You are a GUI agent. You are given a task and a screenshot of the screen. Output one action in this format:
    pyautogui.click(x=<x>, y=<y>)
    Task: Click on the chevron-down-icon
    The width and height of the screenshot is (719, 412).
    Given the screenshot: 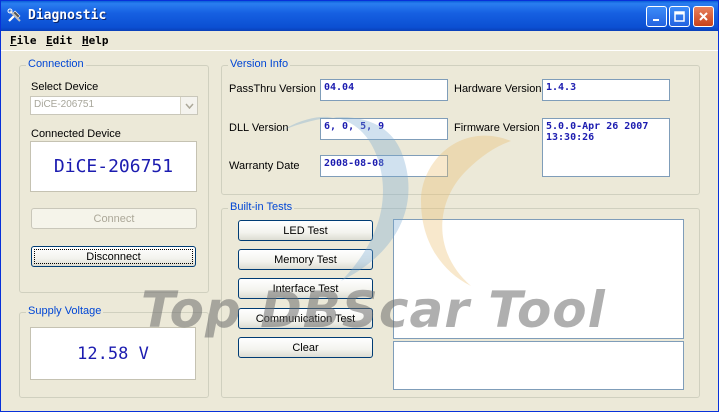 What is the action you would take?
    pyautogui.click(x=189, y=106)
    